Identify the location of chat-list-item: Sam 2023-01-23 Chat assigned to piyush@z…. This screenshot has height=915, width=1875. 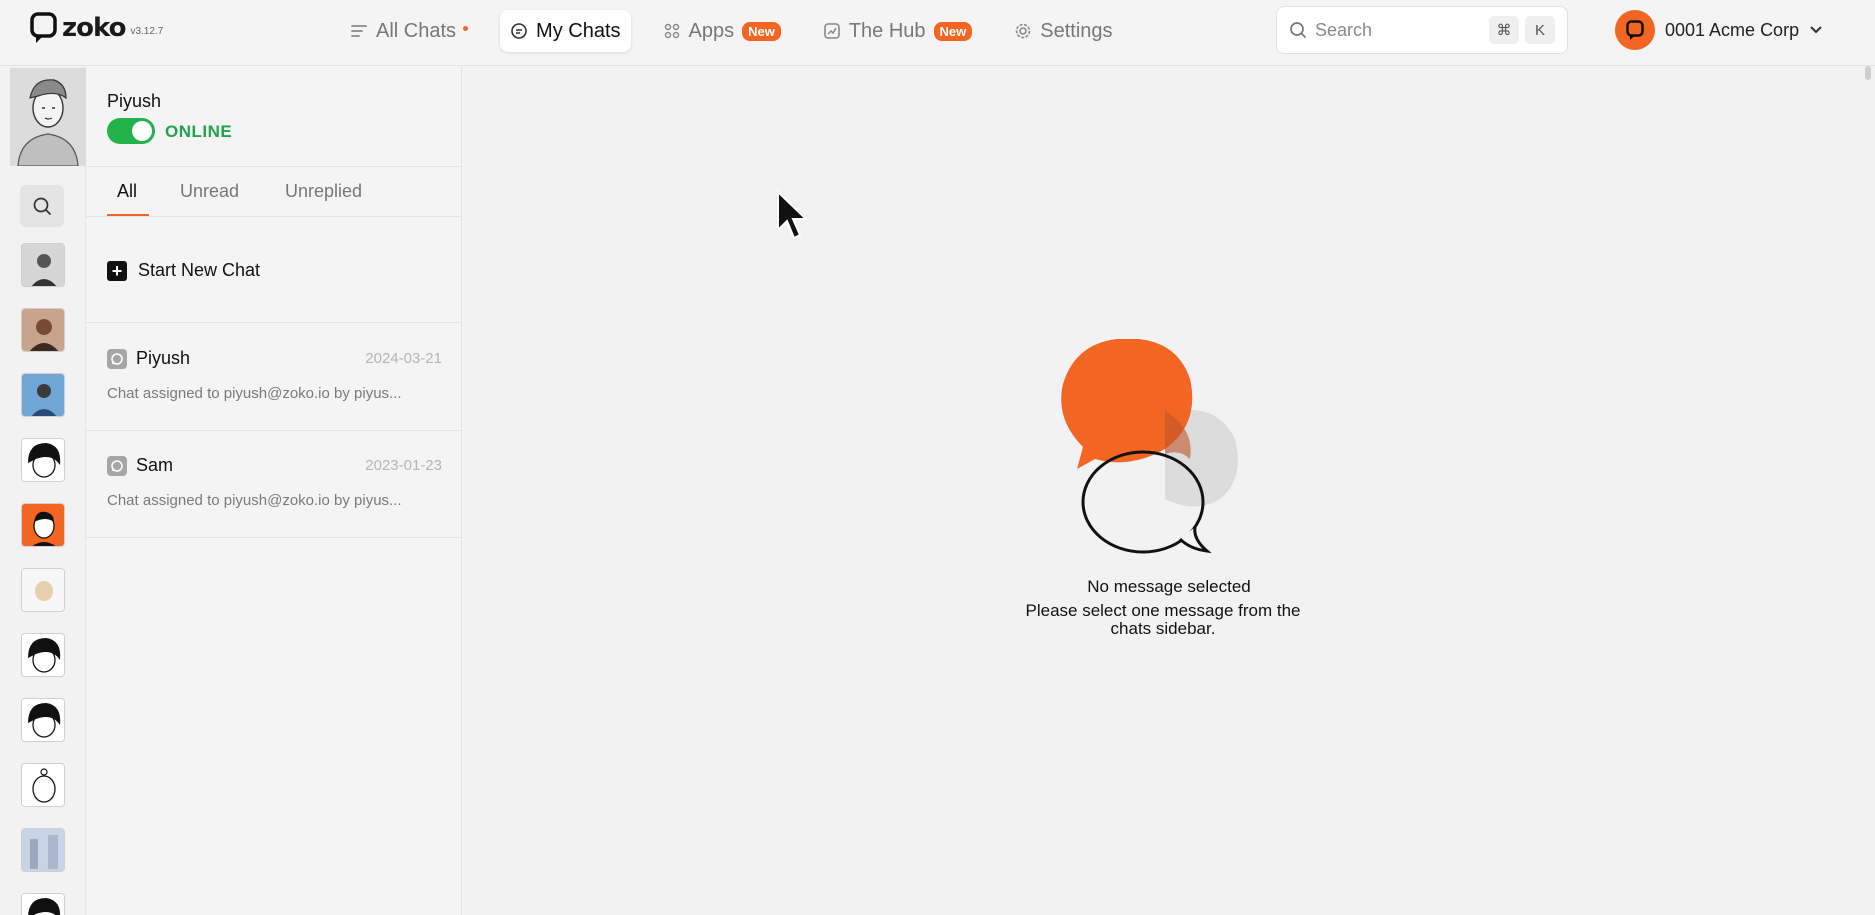
(274, 484).